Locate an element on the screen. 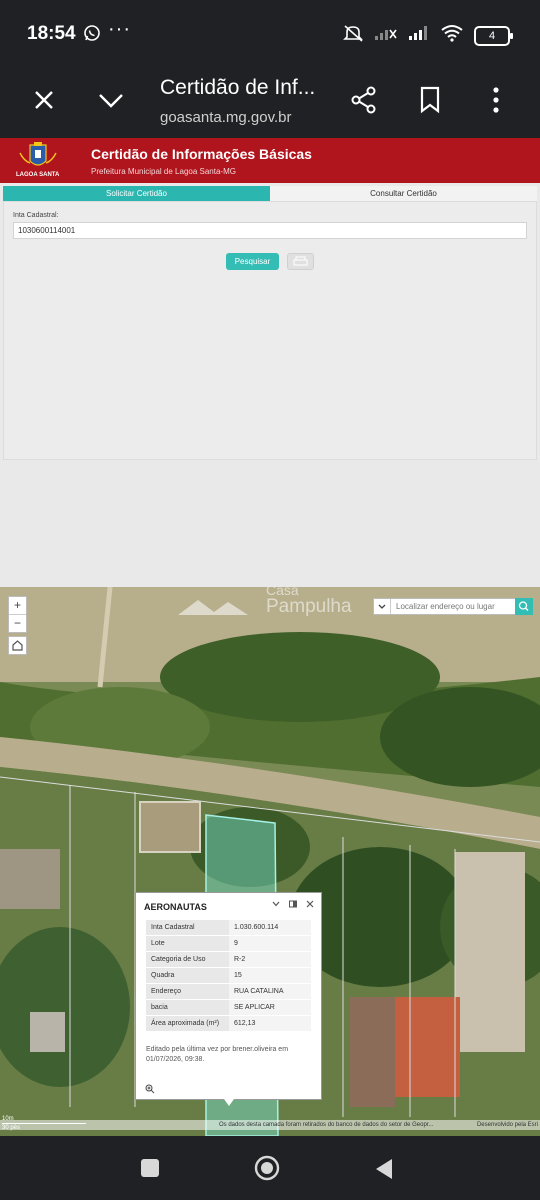 The image size is (540, 1200). signal-x-icon is located at coordinates (386, 35).